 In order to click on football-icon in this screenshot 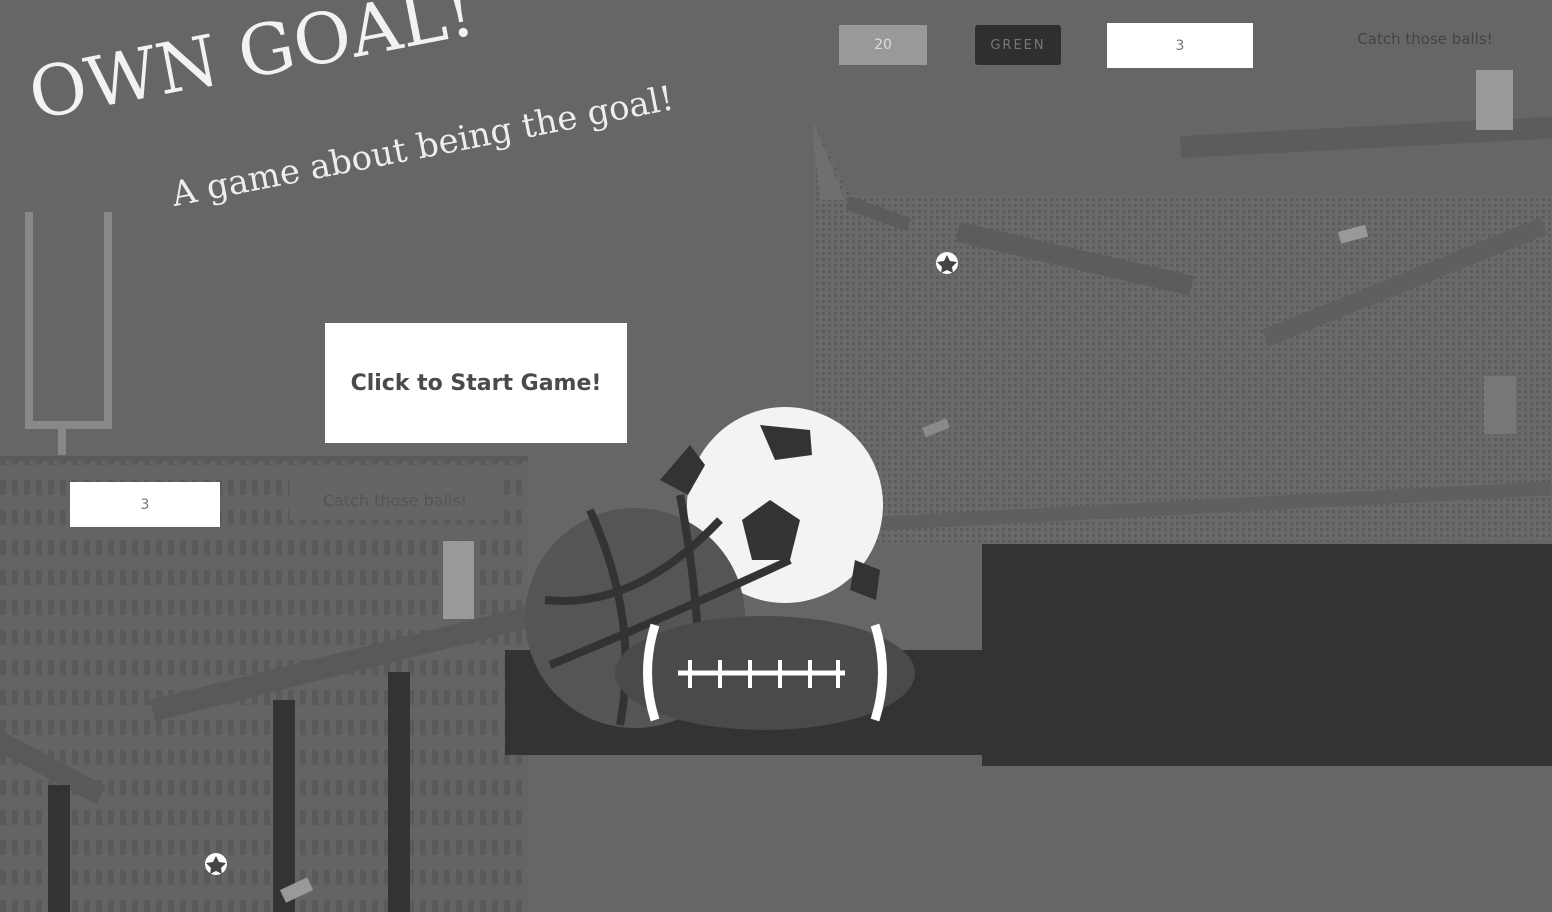, I will do `click(765, 673)`.